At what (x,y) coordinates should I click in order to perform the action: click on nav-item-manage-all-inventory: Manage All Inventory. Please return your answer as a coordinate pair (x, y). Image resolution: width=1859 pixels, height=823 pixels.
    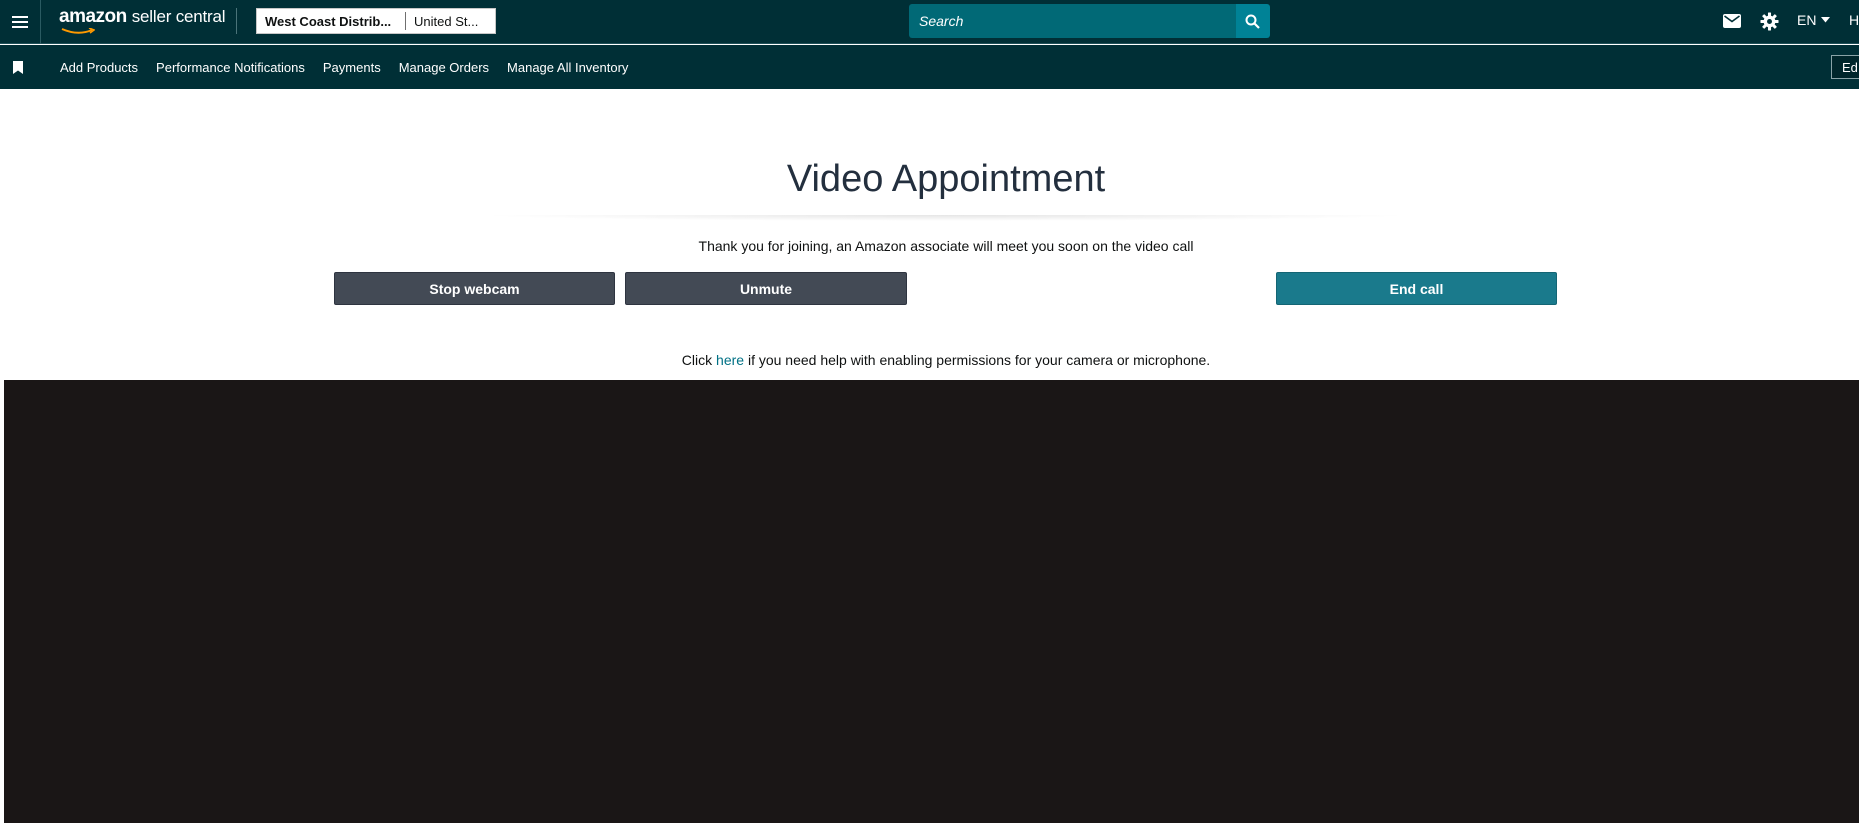
    Looking at the image, I should click on (567, 67).